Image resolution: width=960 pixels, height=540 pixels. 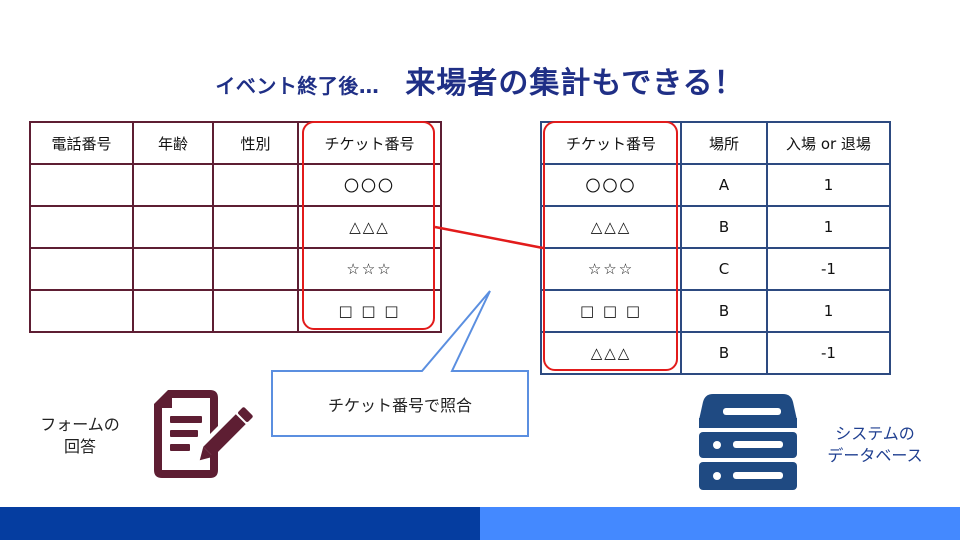 What do you see at coordinates (875, 455) in the screenshot?
I see `database-caption-line2: データベース` at bounding box center [875, 455].